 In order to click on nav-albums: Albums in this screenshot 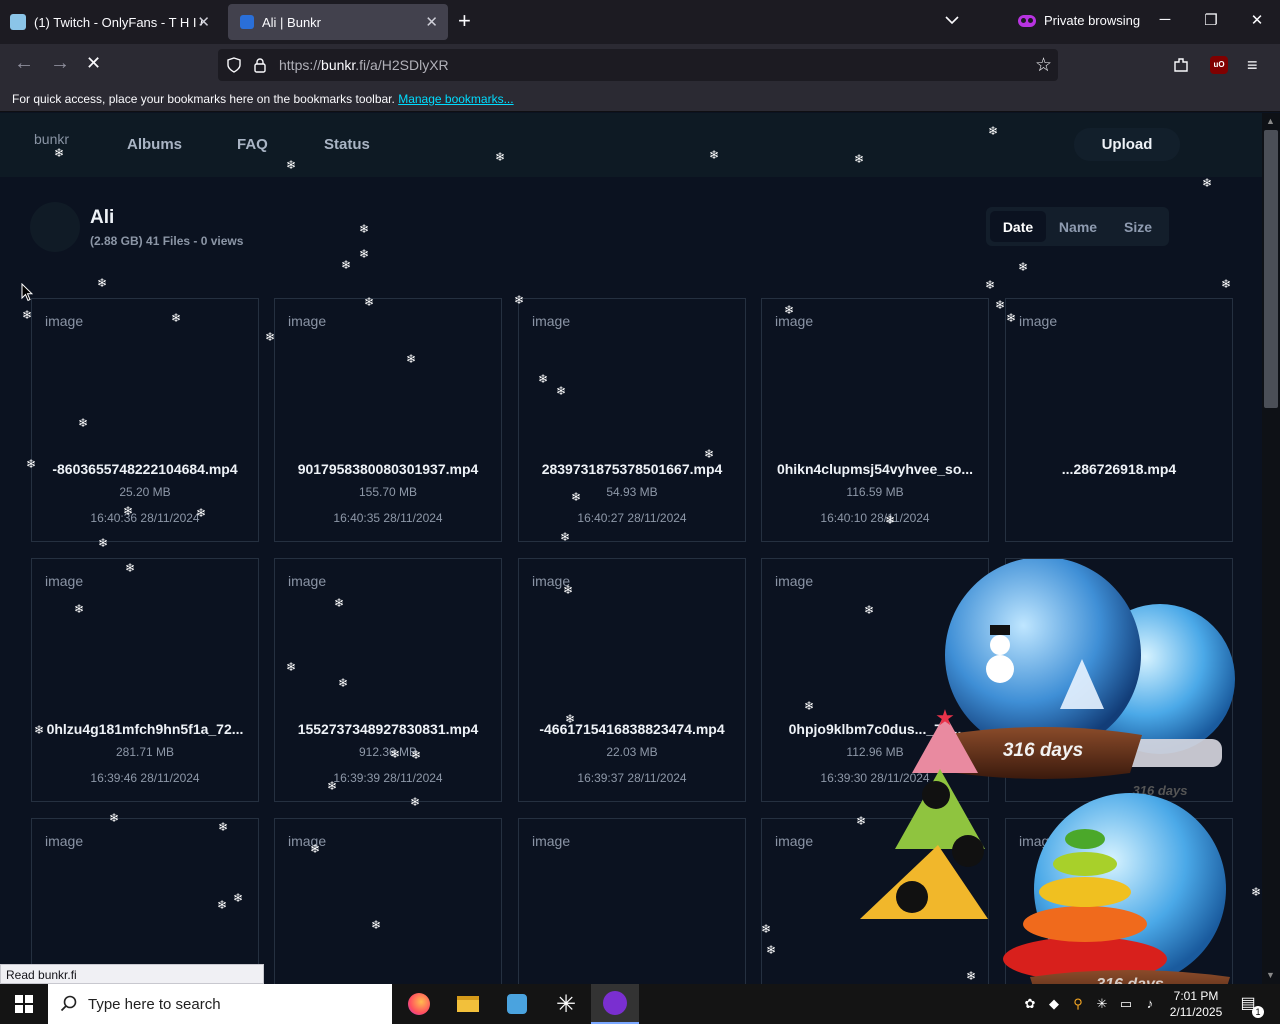, I will do `click(154, 144)`.